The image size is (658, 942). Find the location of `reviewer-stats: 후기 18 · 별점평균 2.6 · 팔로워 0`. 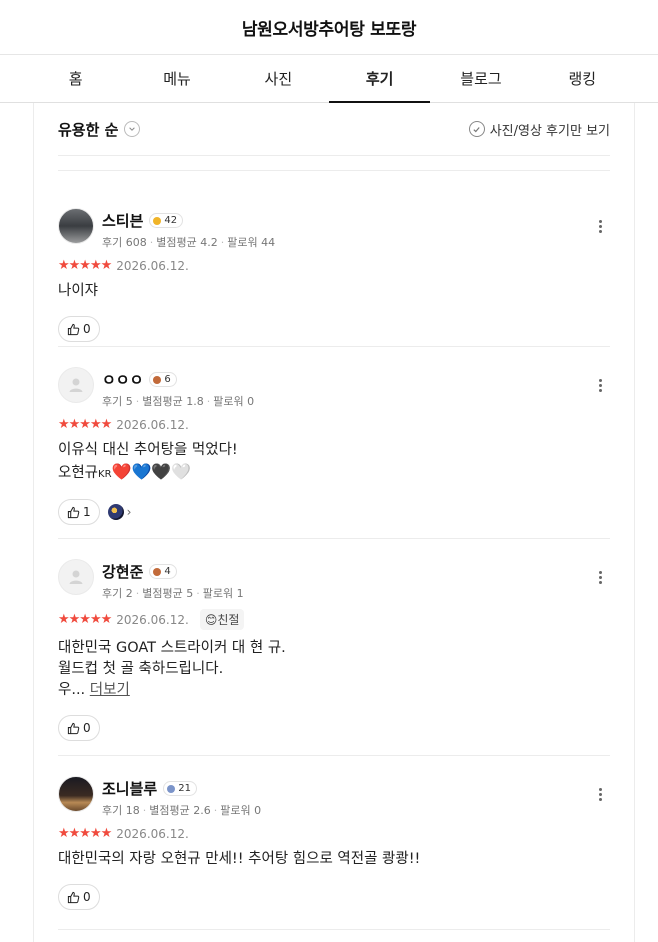

reviewer-stats: 후기 18 · 별점평균 2.6 · 팔로워 0 is located at coordinates (182, 810).